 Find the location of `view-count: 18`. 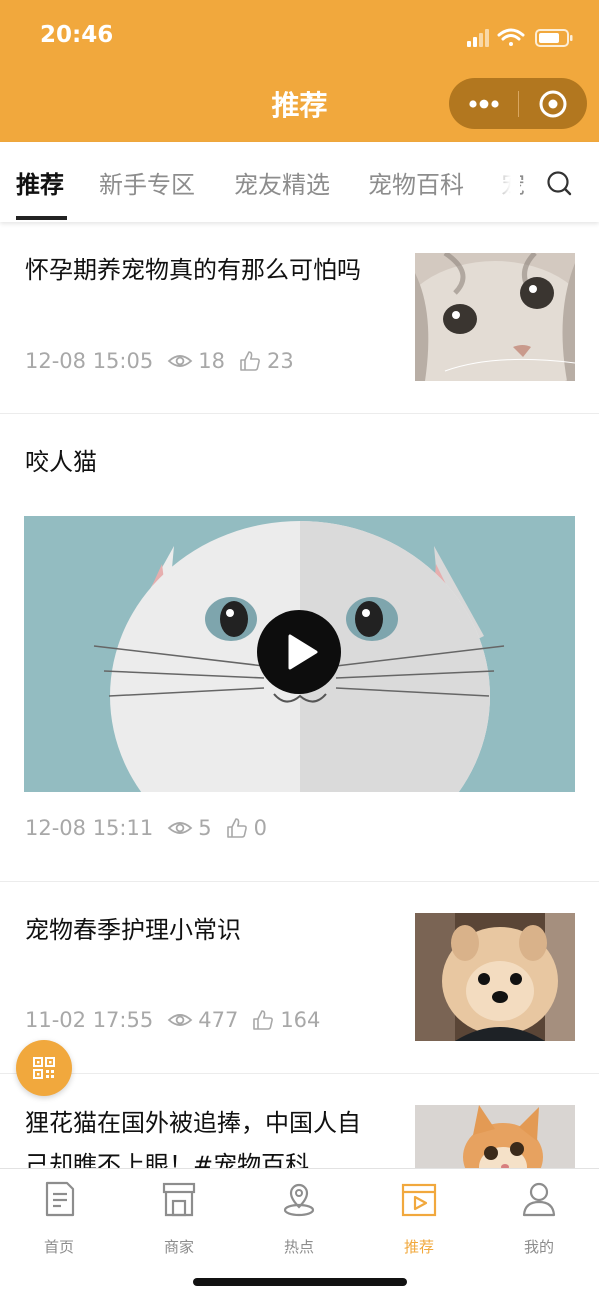

view-count: 18 is located at coordinates (211, 361).